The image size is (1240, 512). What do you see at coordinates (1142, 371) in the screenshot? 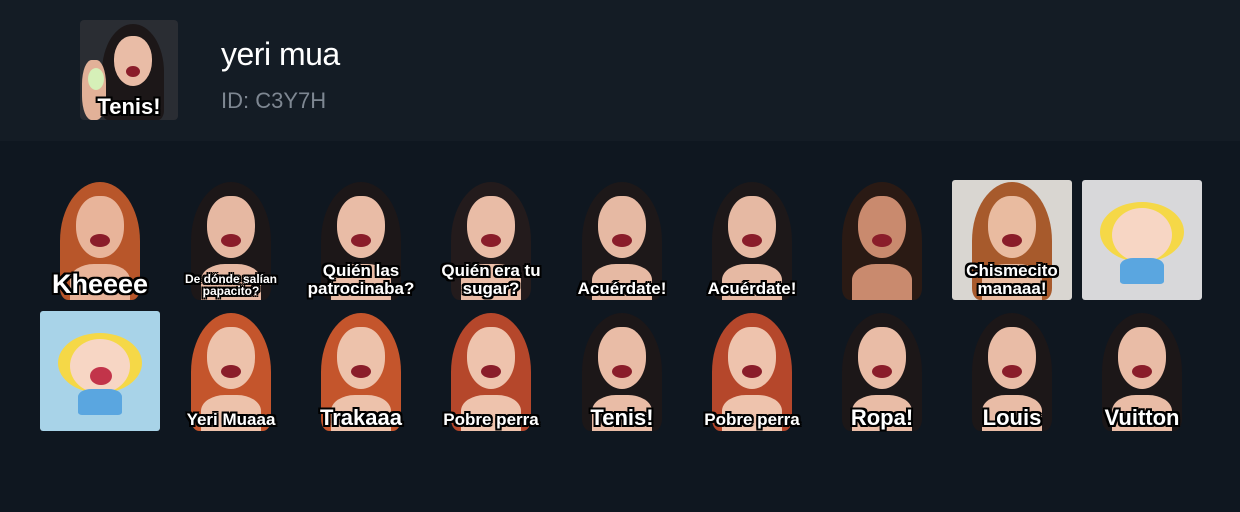
I see `sticker-item: Vuitton` at bounding box center [1142, 371].